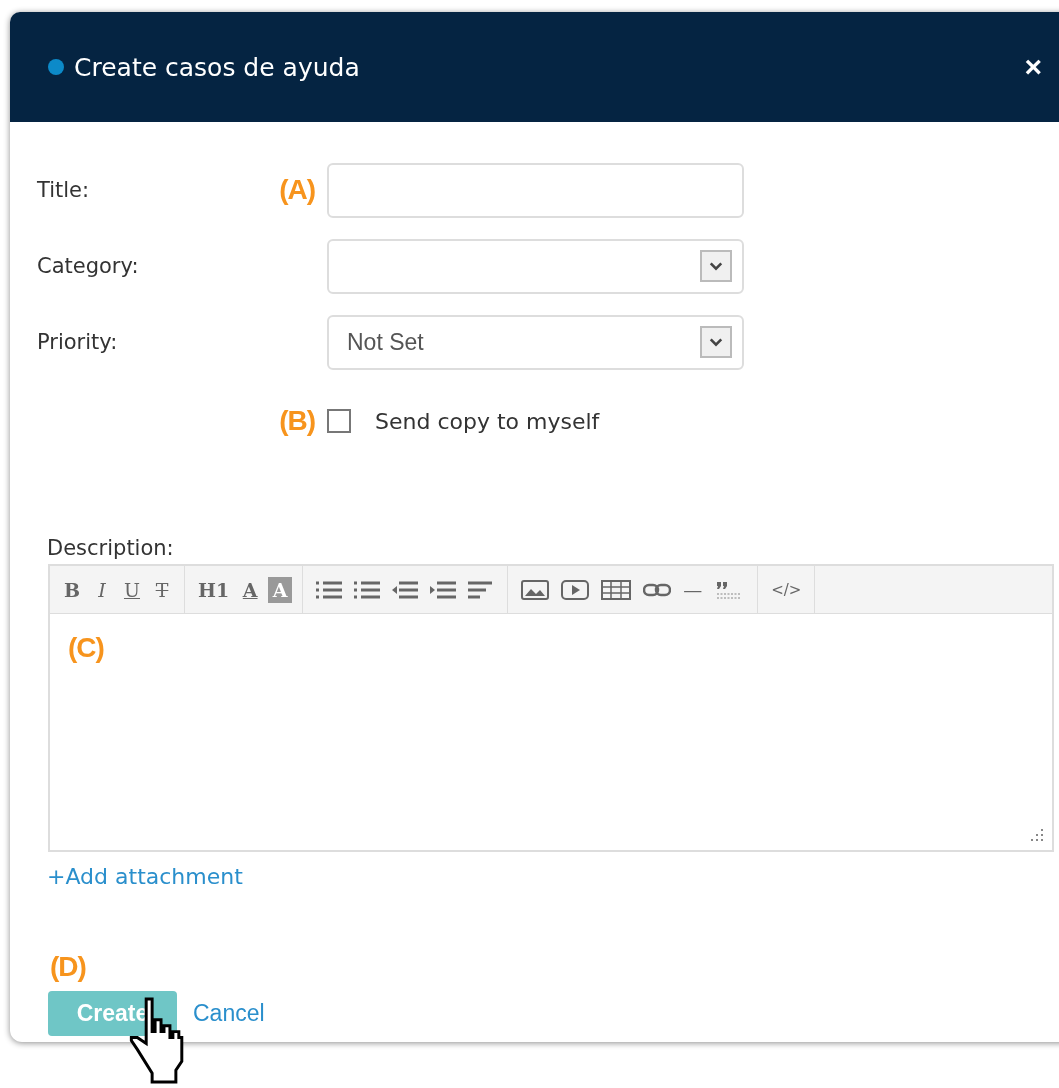  Describe the element at coordinates (162, 589) in the screenshot. I see `strike-button: T` at that location.